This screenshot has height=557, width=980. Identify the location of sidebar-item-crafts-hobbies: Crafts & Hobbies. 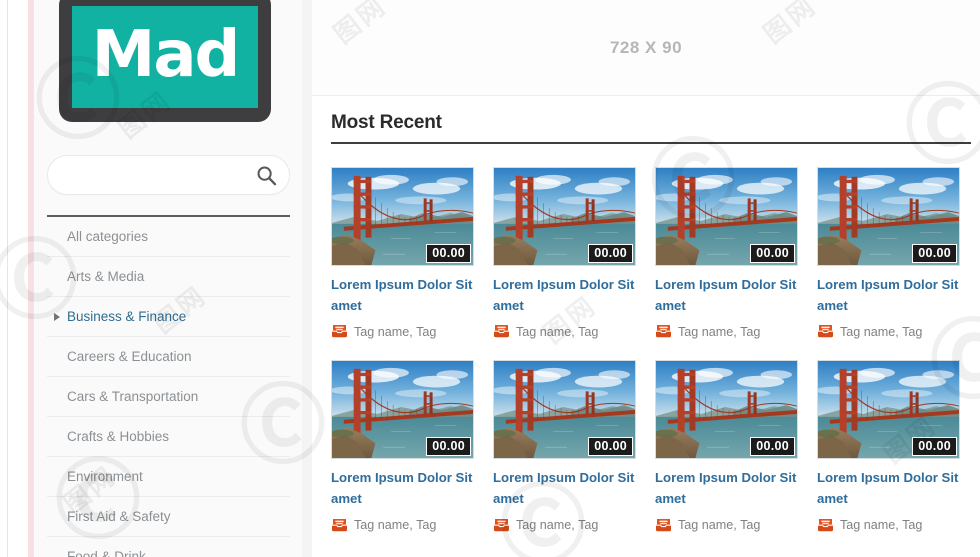
(168, 437).